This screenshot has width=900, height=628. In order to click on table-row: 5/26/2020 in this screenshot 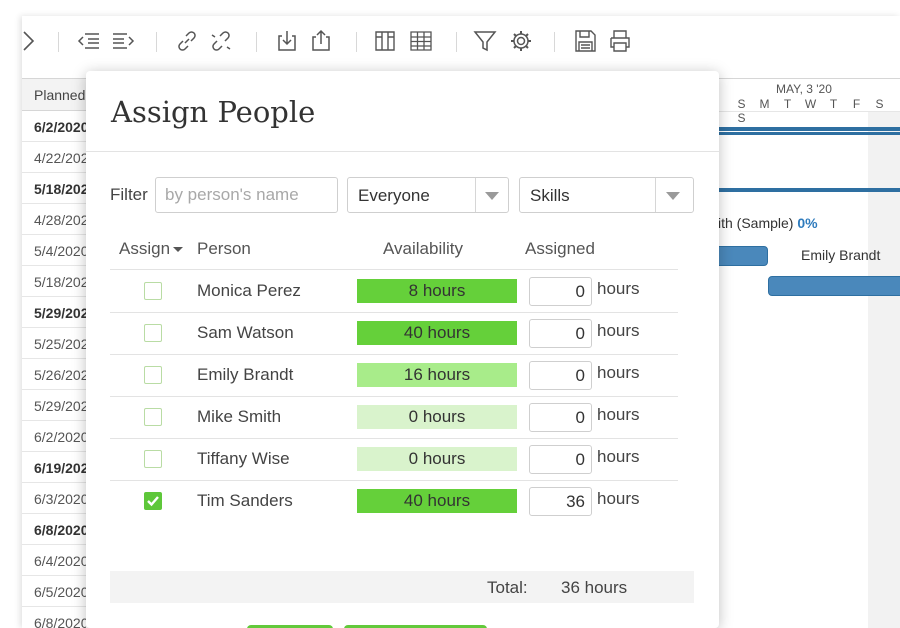, I will do `click(54, 374)`.